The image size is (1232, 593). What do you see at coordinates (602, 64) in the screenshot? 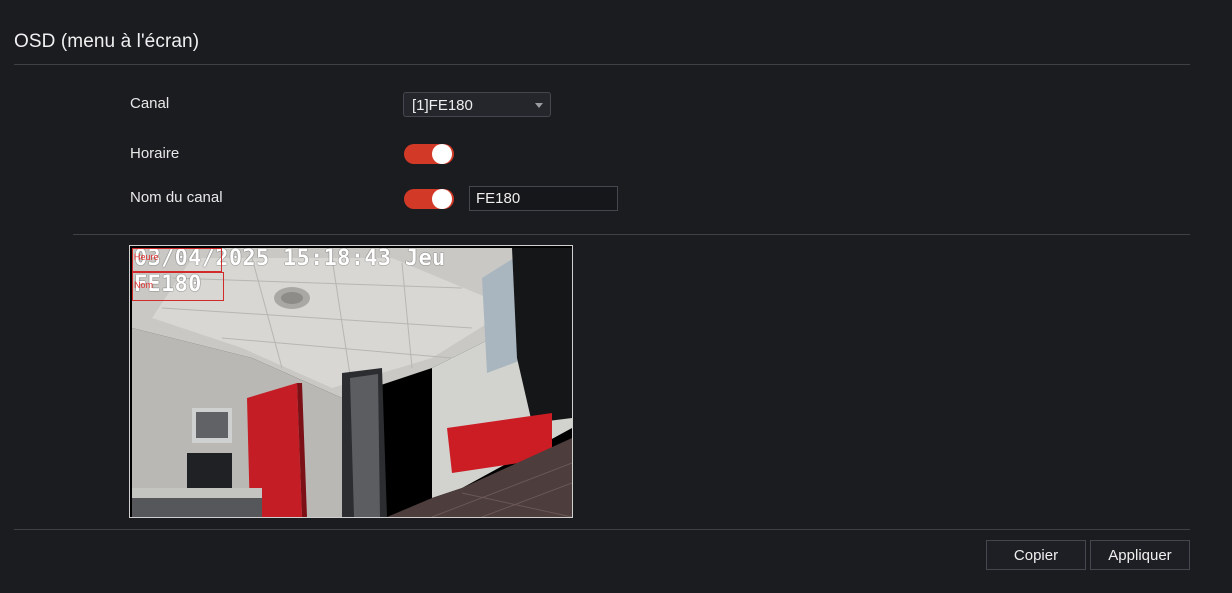
I see `divider-top` at bounding box center [602, 64].